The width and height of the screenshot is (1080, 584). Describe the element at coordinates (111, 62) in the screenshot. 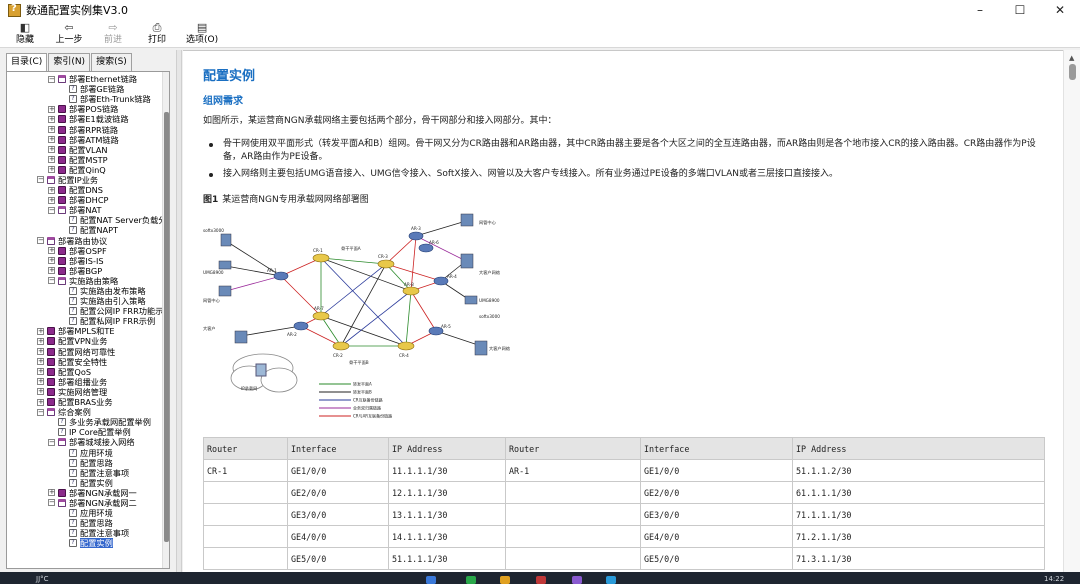

I see `nav-tab: 搜索(S)` at that location.